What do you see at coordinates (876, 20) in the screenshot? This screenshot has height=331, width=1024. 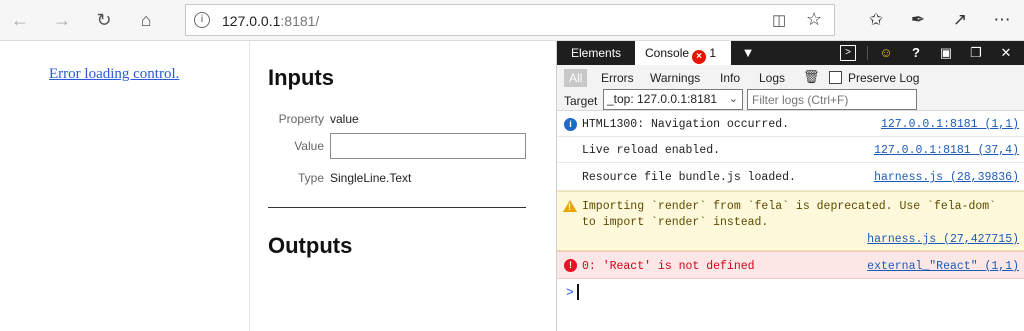 I see `favorites-icon: ✩` at bounding box center [876, 20].